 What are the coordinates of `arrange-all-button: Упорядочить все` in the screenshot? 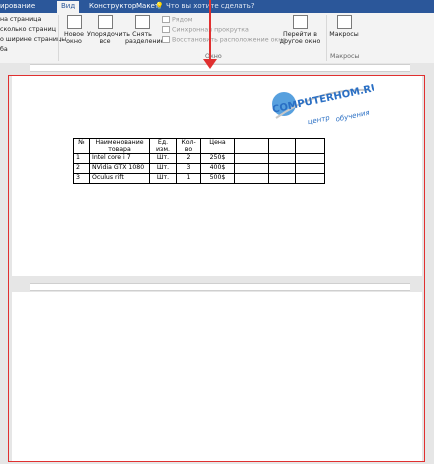 It's located at (108, 30).